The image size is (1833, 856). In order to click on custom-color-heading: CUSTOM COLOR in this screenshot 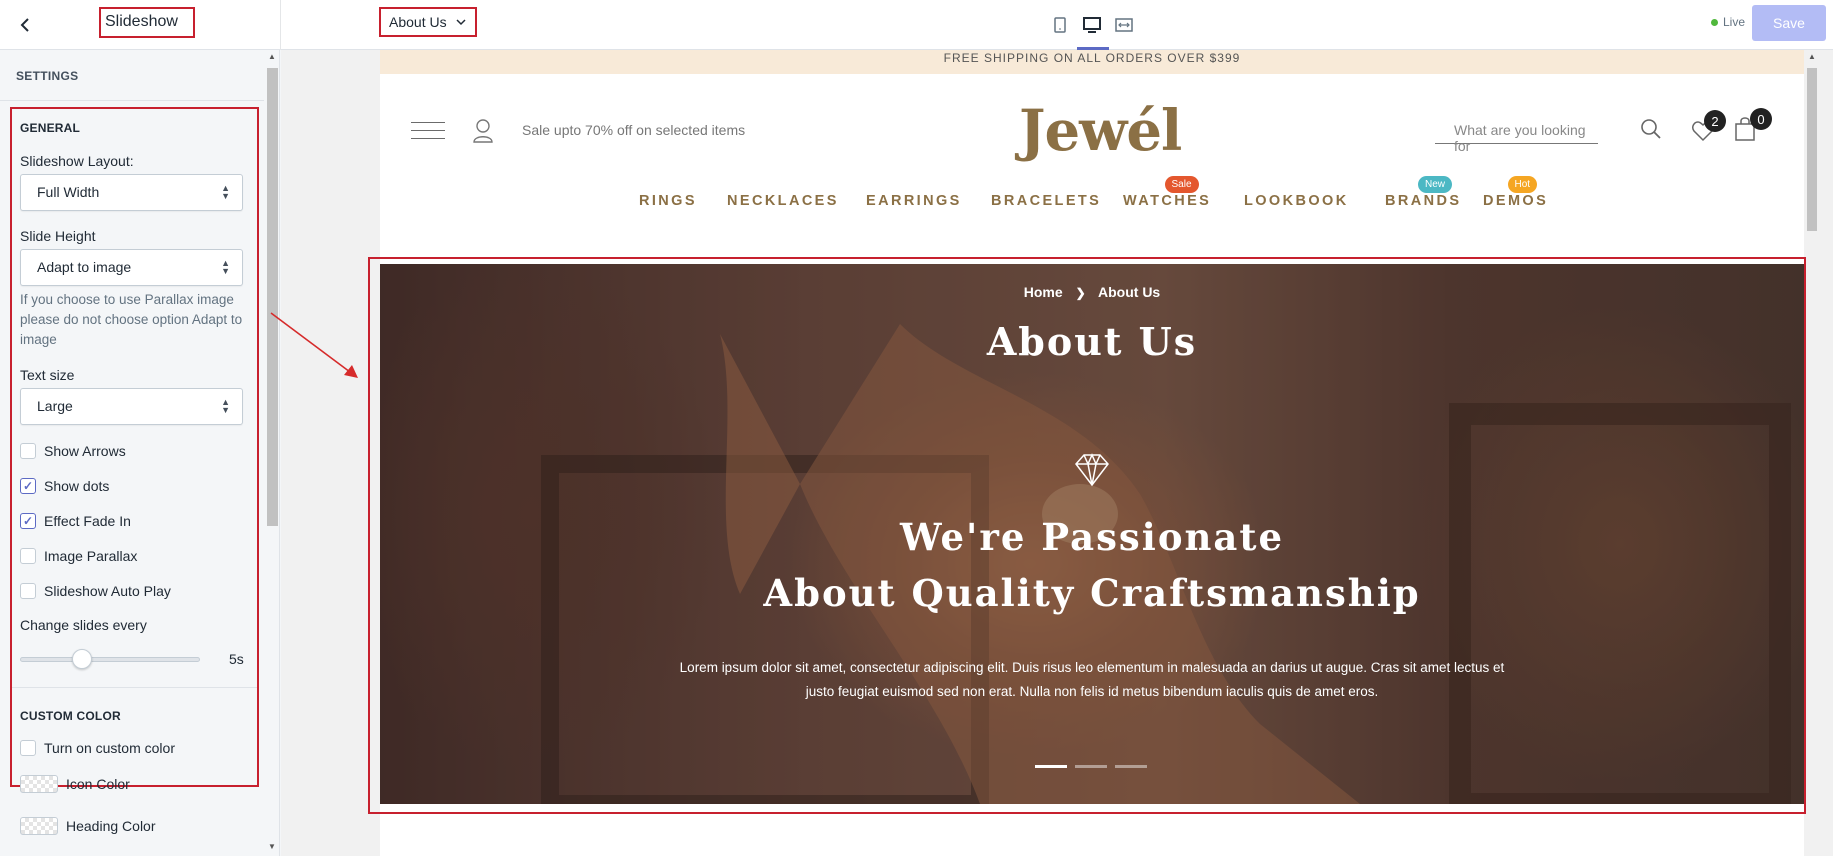, I will do `click(70, 716)`.